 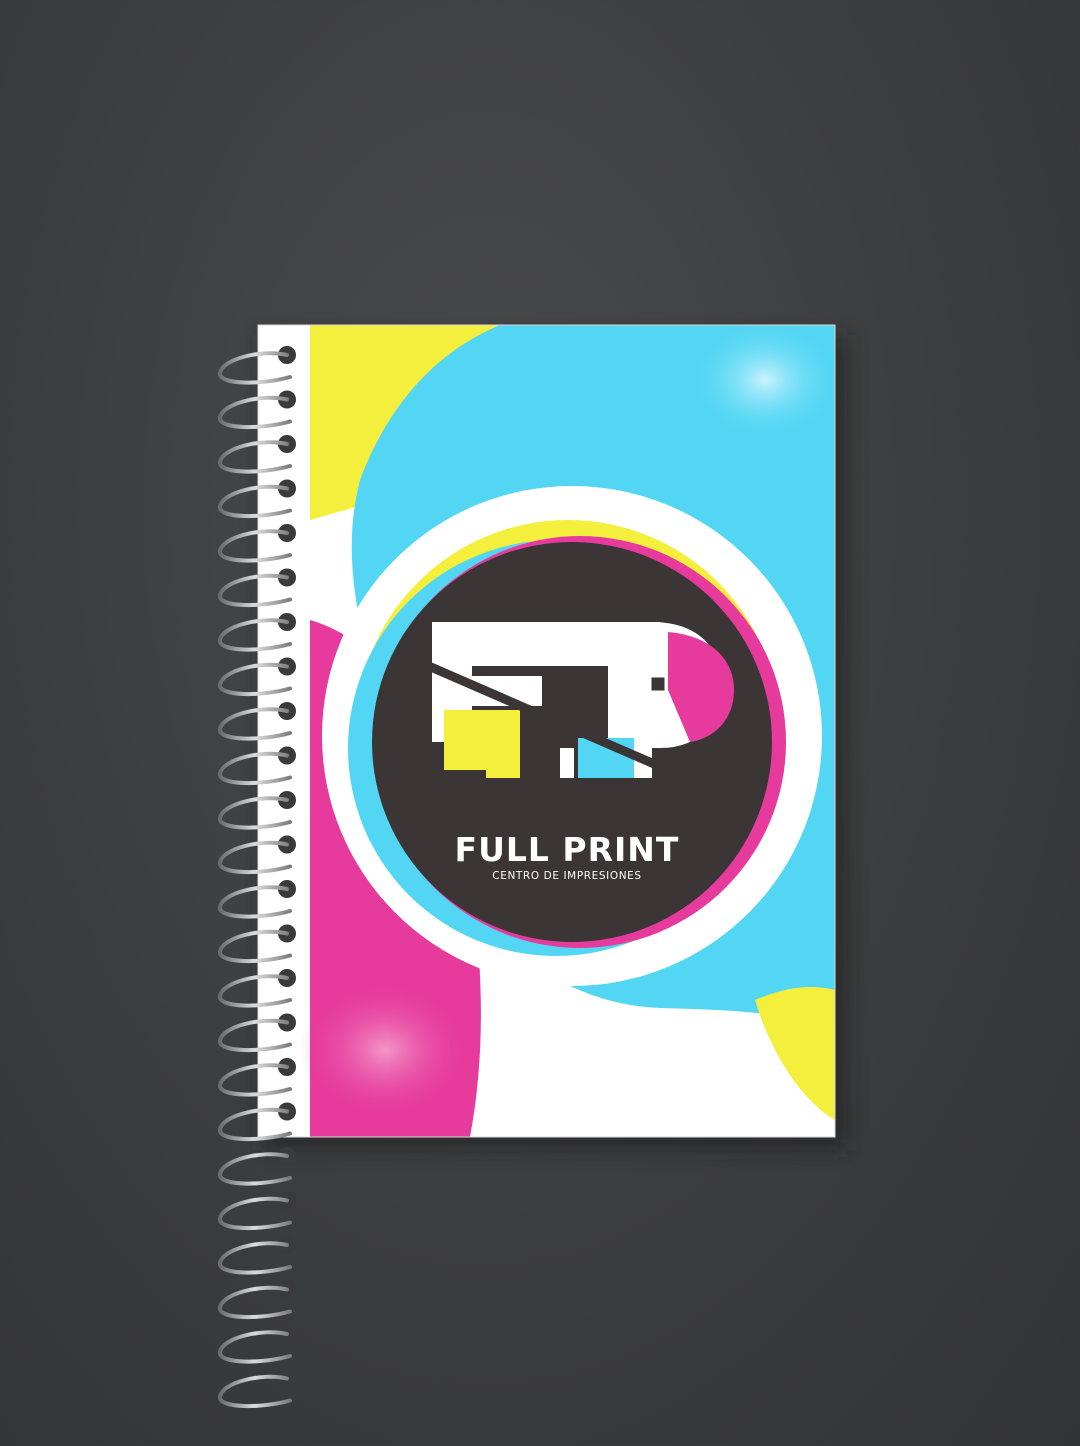 What do you see at coordinates (567, 849) in the screenshot?
I see `brand-title: FULL PRINT` at bounding box center [567, 849].